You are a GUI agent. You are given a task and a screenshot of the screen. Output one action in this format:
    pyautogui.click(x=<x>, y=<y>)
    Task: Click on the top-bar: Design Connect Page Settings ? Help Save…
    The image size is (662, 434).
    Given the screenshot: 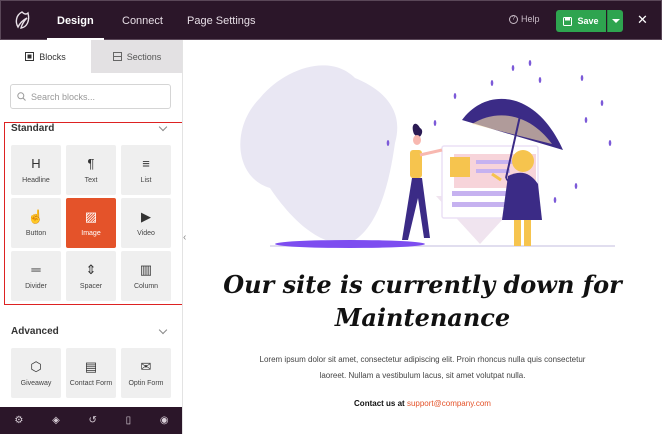 What is the action you would take?
    pyautogui.click(x=331, y=20)
    